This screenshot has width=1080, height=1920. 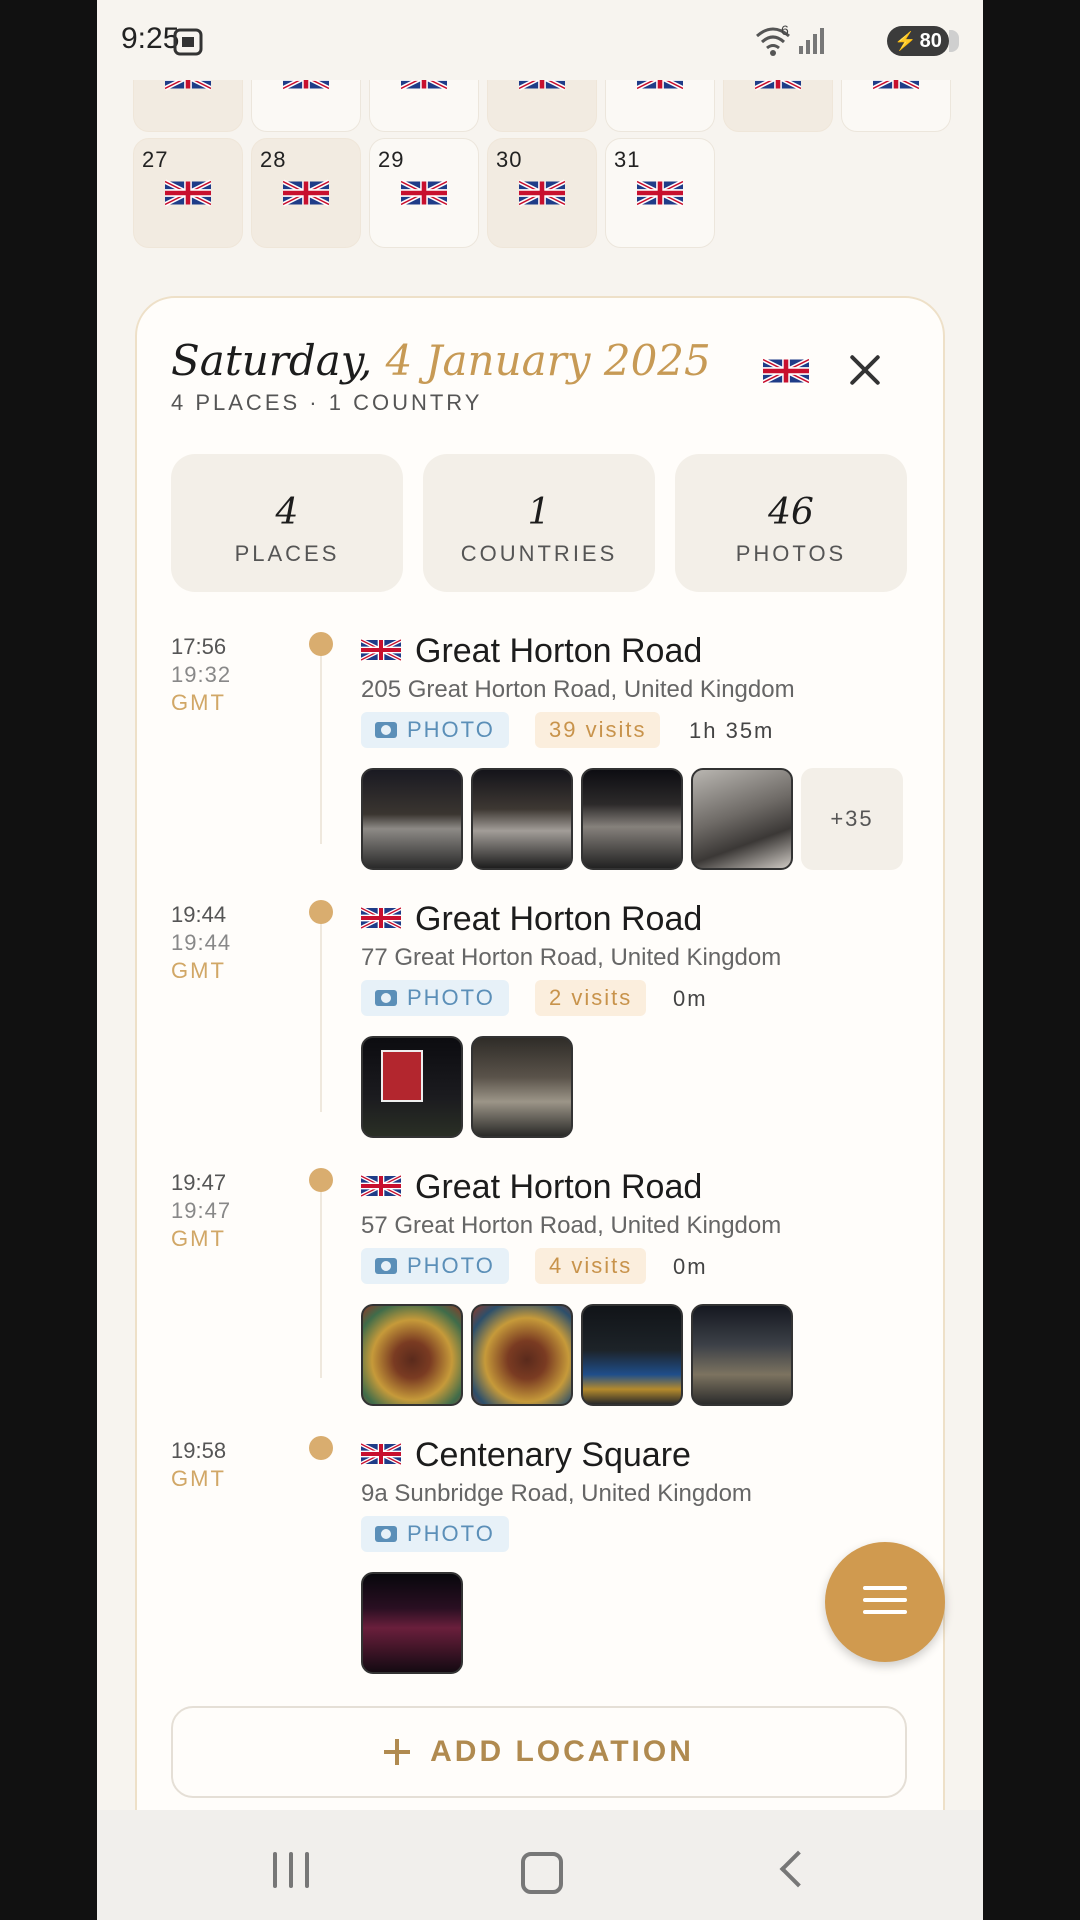 What do you see at coordinates (287, 512) in the screenshot?
I see `stat-value: 4` at bounding box center [287, 512].